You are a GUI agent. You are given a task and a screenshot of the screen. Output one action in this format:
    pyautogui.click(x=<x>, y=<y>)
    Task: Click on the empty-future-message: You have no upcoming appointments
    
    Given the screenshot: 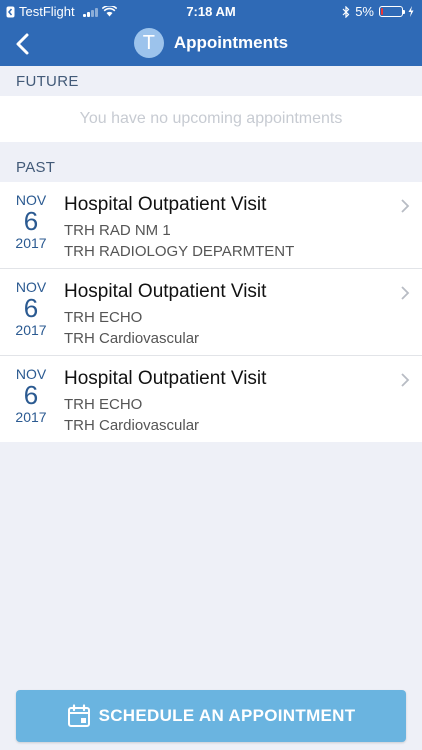 What is the action you would take?
    pyautogui.click(x=211, y=119)
    